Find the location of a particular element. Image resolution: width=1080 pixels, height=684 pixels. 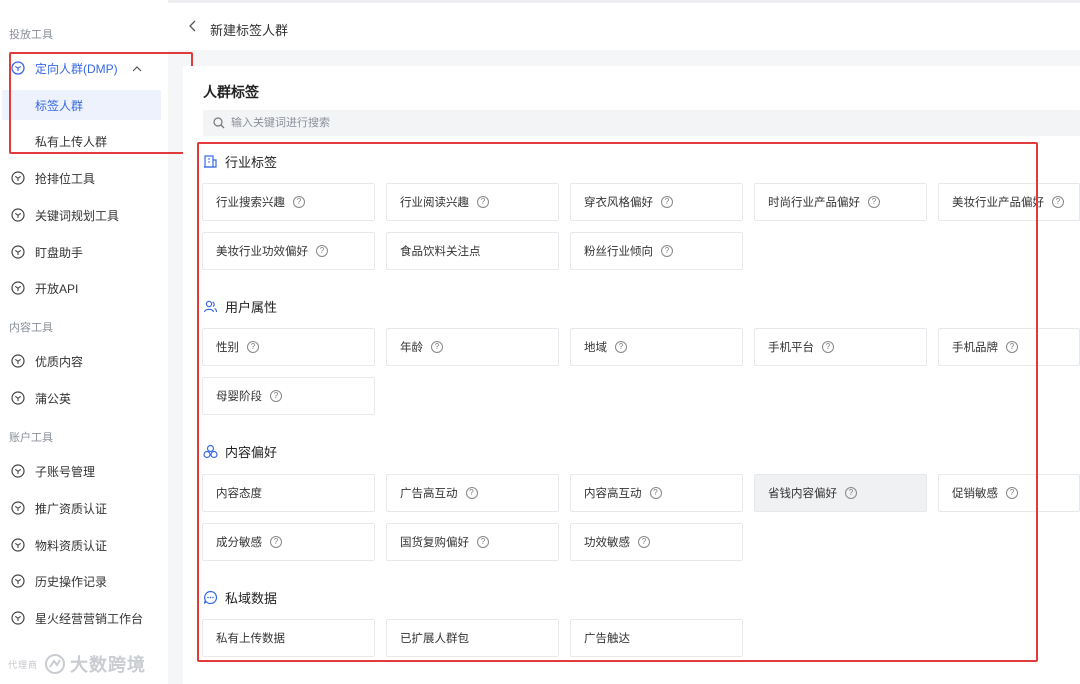

sidebar-section-agent: 代理商 is located at coordinates (23, 664).